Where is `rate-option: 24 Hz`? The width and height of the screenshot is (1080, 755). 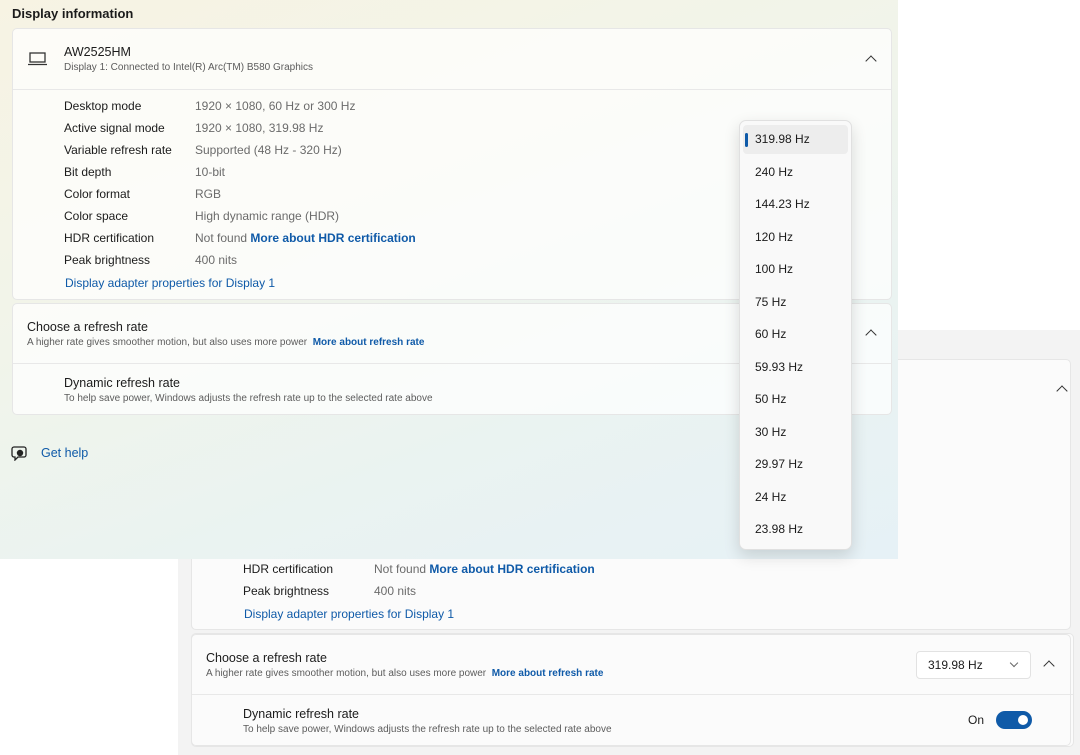
rate-option: 24 Hz is located at coordinates (795, 497).